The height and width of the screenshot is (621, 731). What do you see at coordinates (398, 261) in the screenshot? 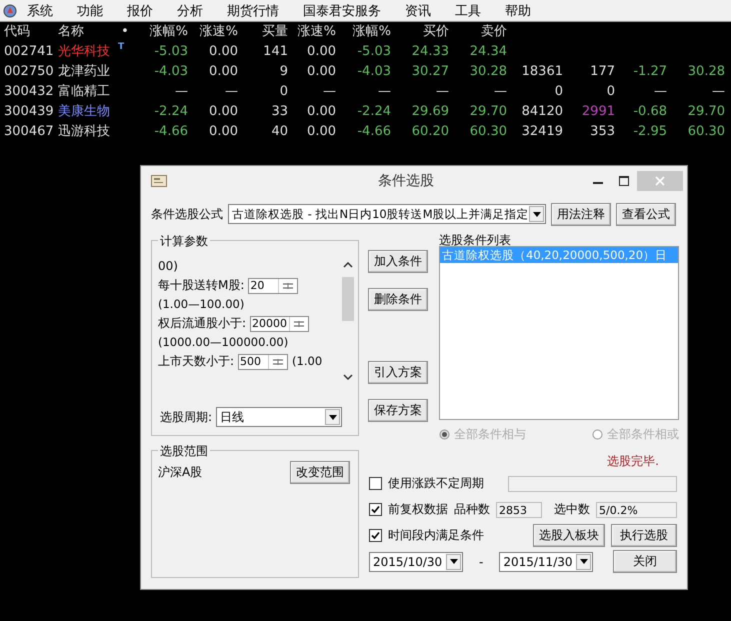
I see `action-button: 加入条件` at bounding box center [398, 261].